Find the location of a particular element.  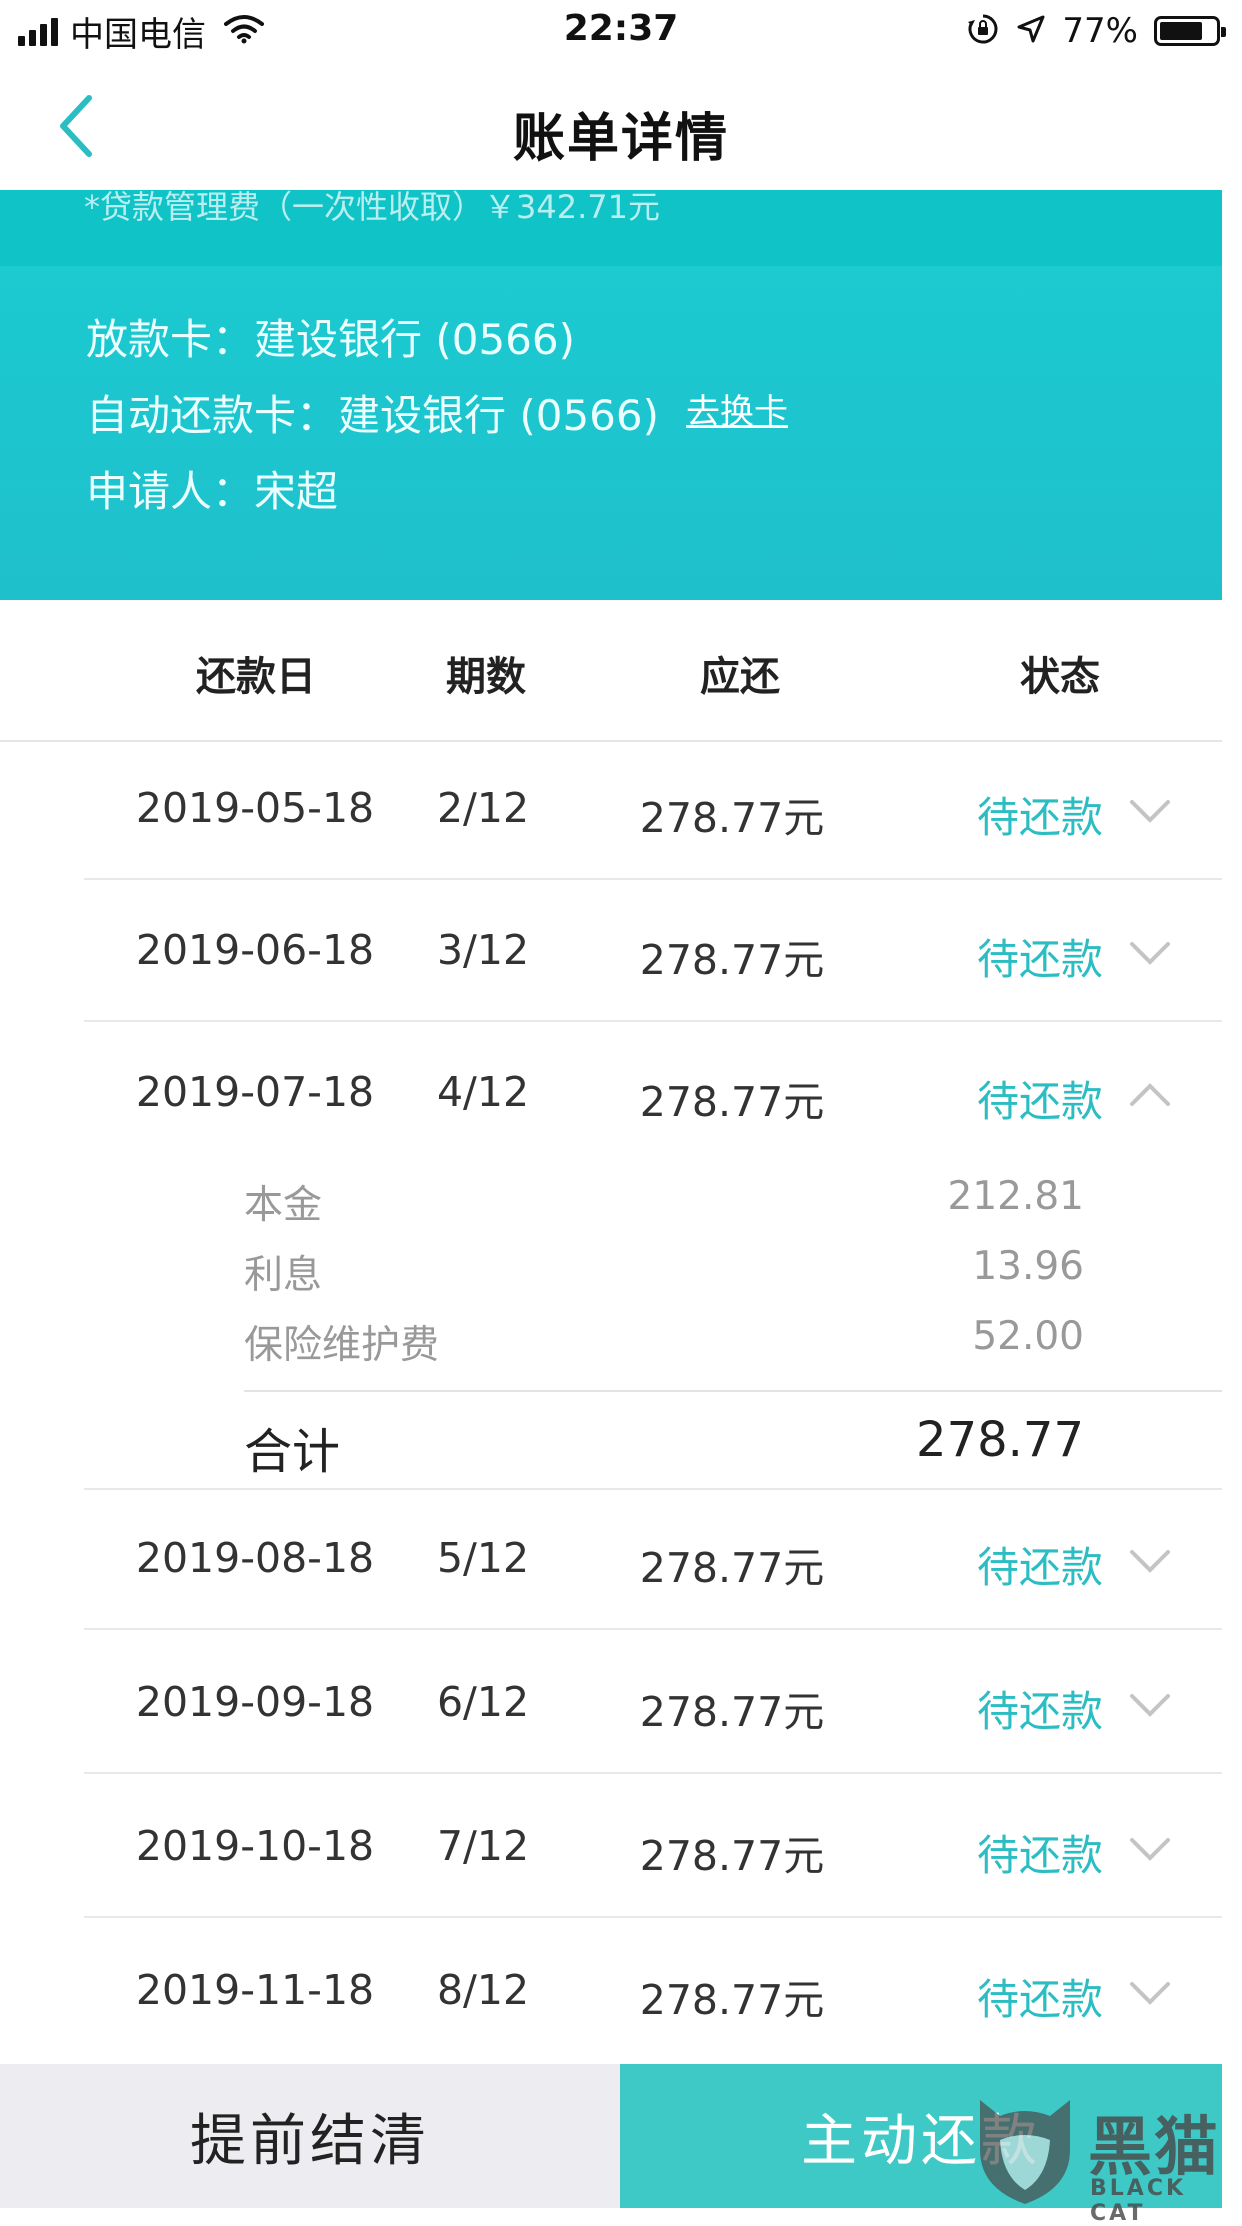

row-date: 2019-09-18 is located at coordinates (255, 1702).